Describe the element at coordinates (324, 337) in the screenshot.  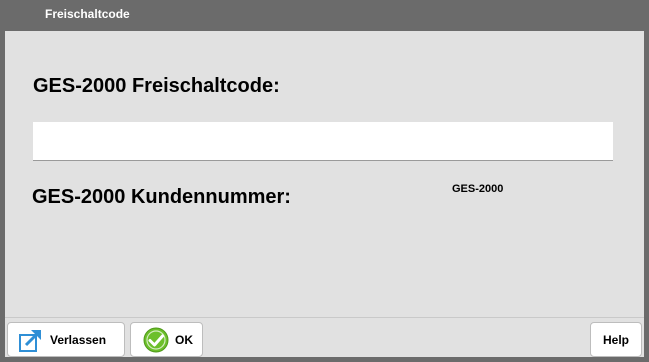
I see `button-bar: Verlassen OK Help` at that location.